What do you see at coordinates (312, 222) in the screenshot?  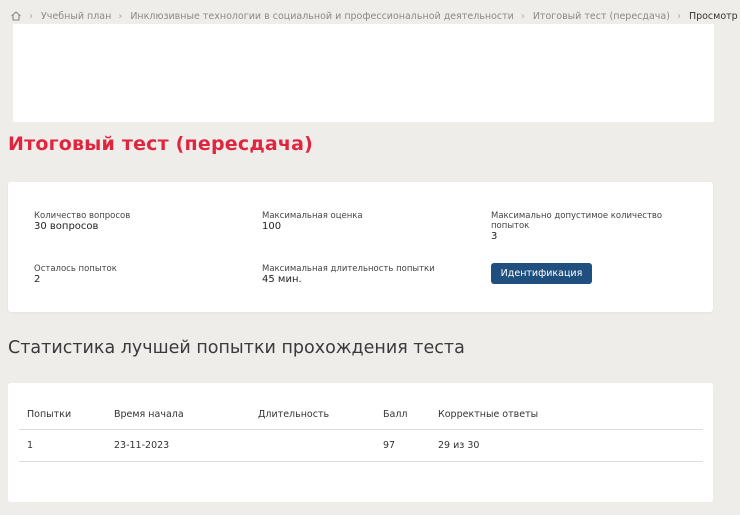 I see `max-score-field: Максимальная оценка 100` at bounding box center [312, 222].